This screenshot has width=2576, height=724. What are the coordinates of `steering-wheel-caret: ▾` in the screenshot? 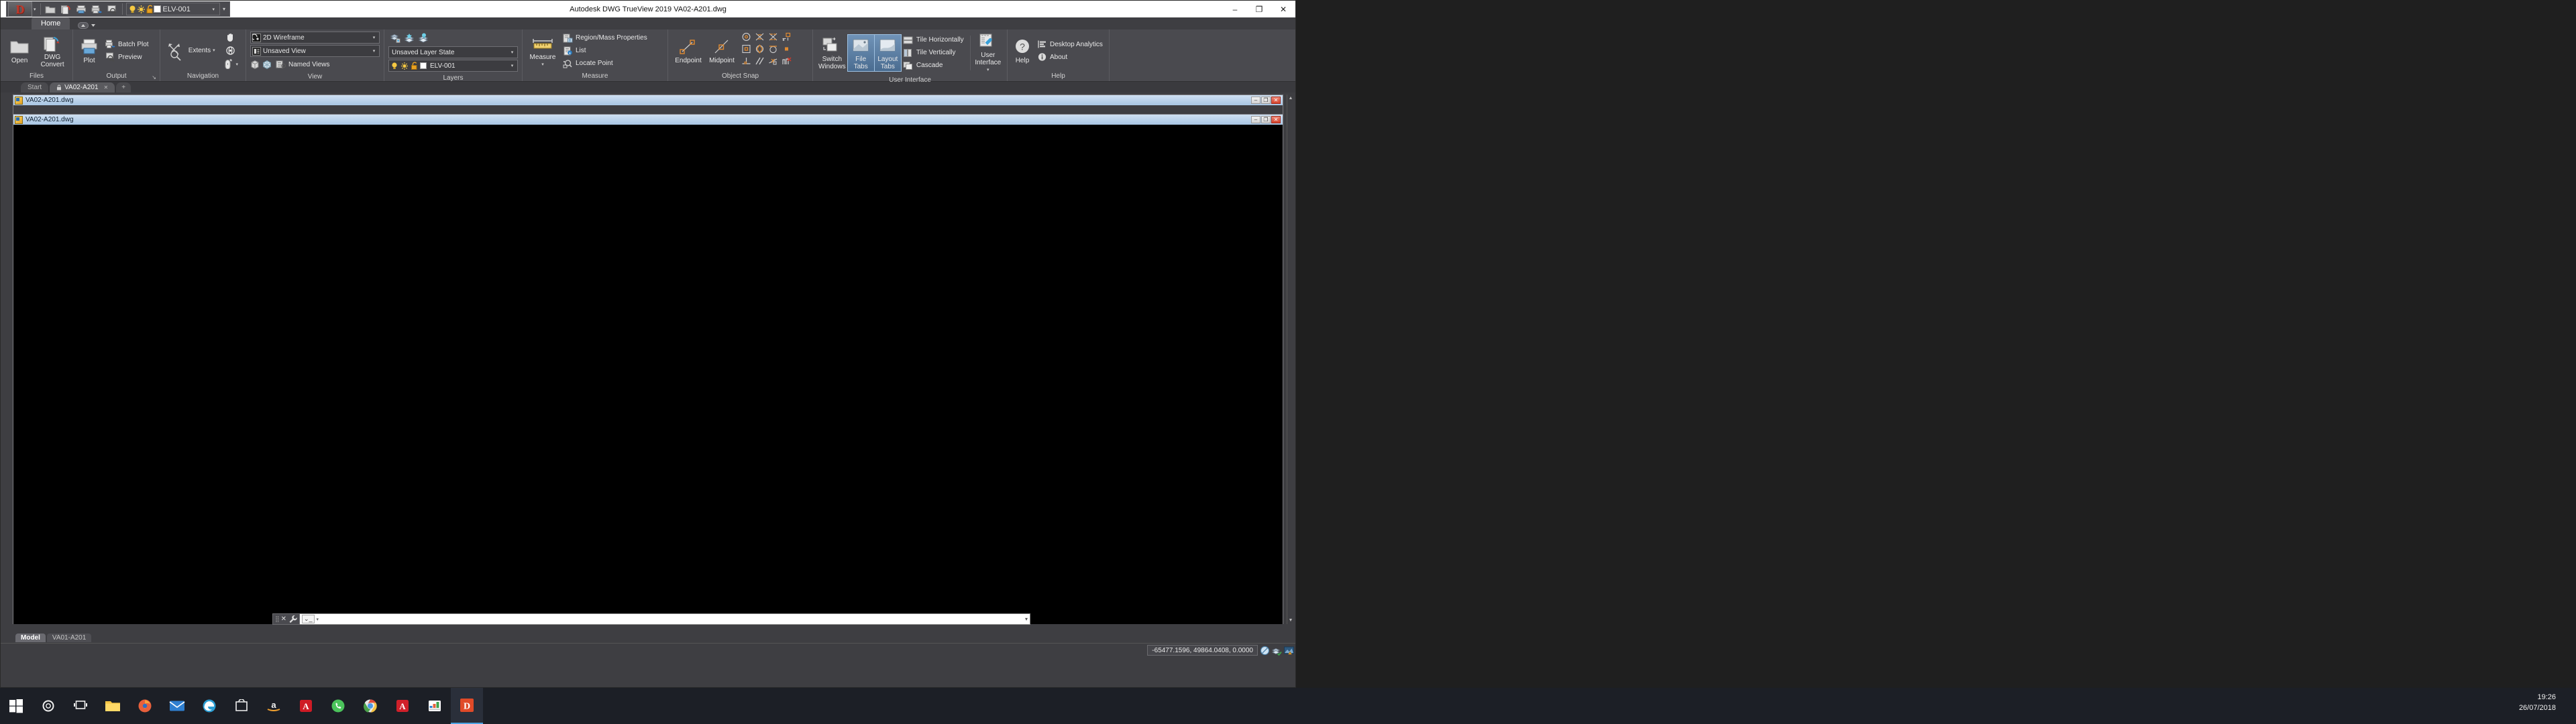 It's located at (236, 64).